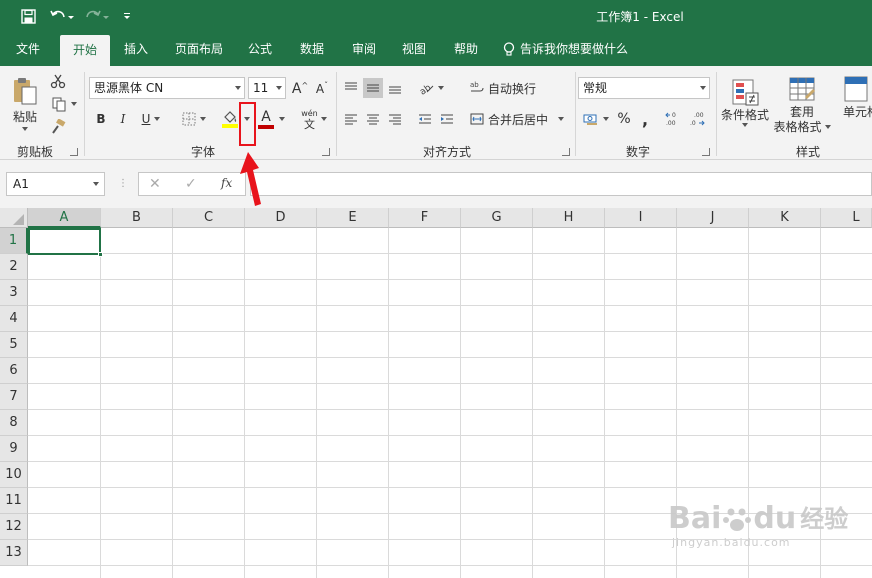  What do you see at coordinates (100, 254) in the screenshot?
I see `fill-handle` at bounding box center [100, 254].